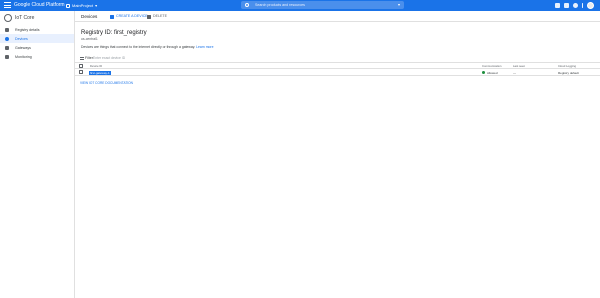  I want to click on registry-title: Registry ID: first_registry, so click(114, 33).